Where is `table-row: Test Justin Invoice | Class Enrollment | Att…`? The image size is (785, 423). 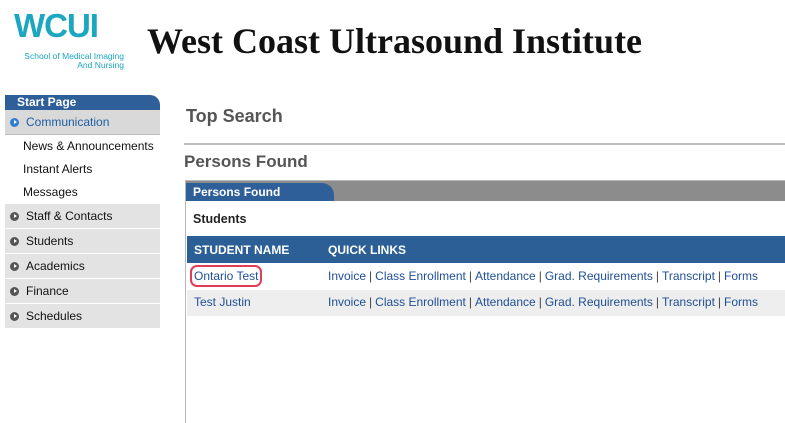 table-row: Test Justin Invoice | Class Enrollment | Att… is located at coordinates (486, 303).